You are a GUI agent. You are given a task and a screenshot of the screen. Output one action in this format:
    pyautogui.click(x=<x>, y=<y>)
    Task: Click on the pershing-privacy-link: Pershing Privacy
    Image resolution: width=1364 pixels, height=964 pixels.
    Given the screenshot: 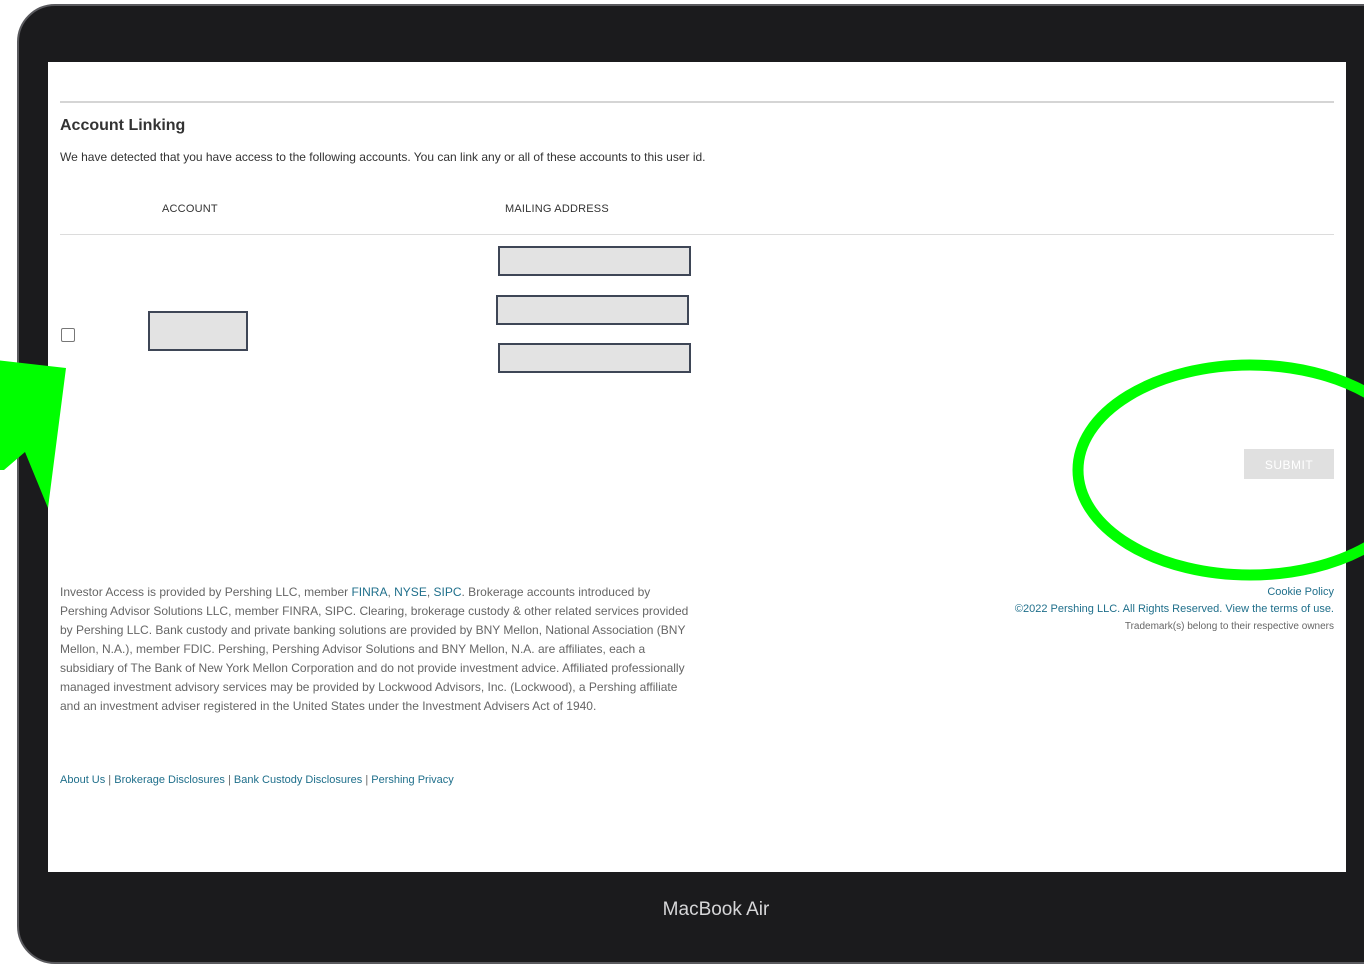 What is the action you would take?
    pyautogui.click(x=412, y=780)
    